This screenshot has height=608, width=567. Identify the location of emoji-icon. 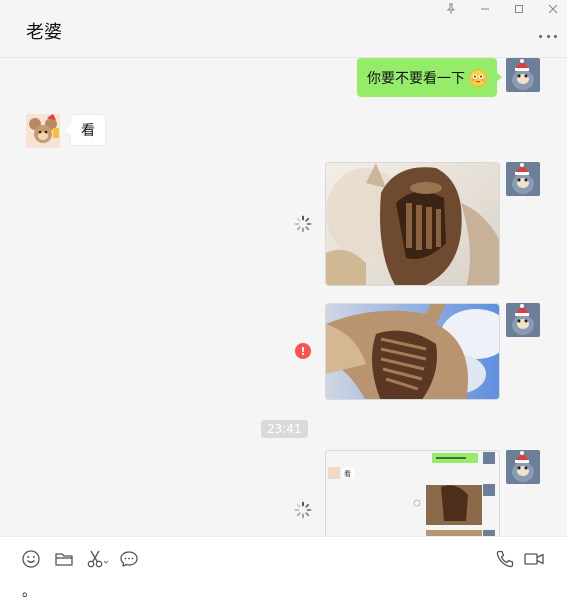
(31, 559).